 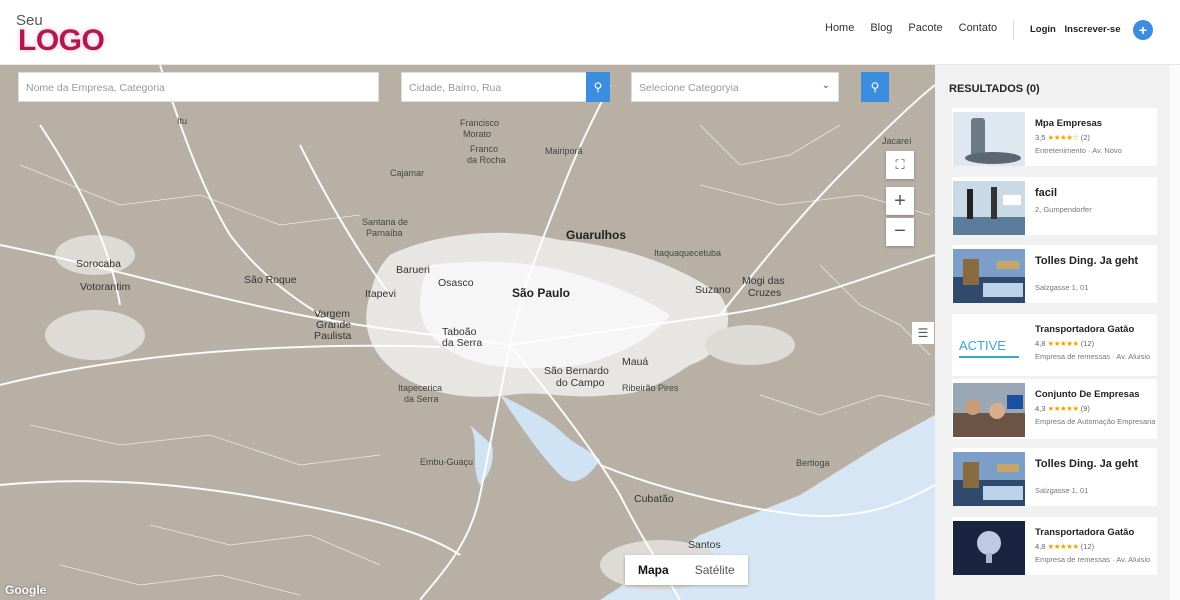 I want to click on result-rating: 3,5 ★★★★☆ (2), so click(x=1062, y=137).